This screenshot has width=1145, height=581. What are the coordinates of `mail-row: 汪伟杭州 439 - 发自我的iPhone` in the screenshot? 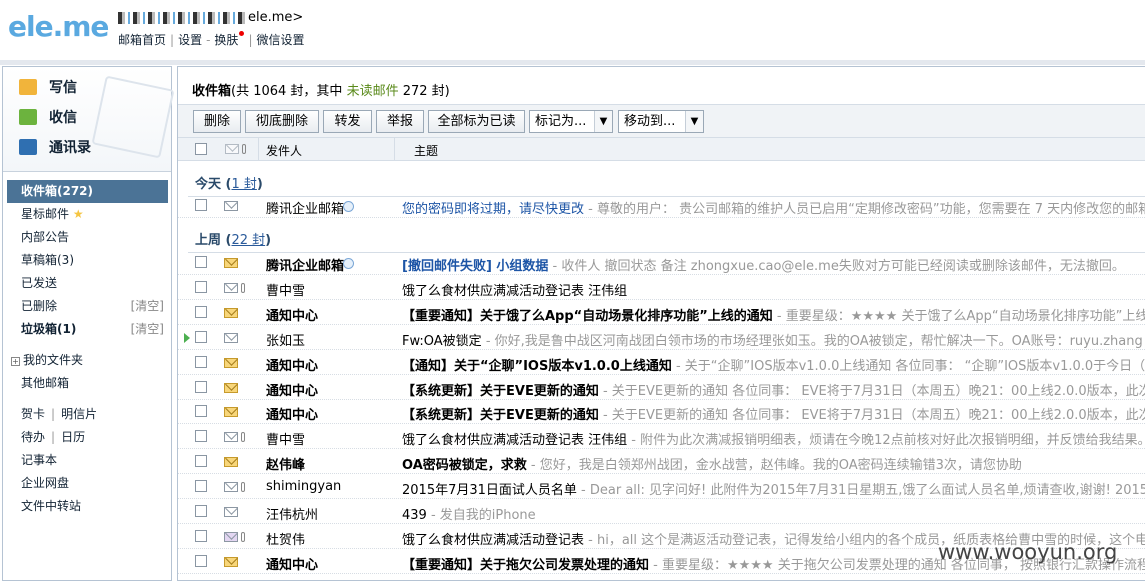 It's located at (661, 511).